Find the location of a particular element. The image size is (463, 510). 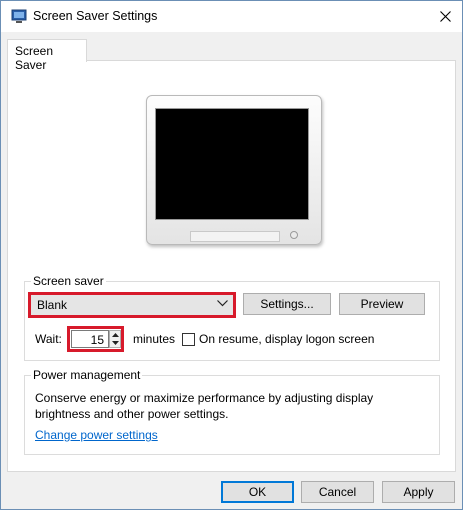

ok-button-label: OK is located at coordinates (257, 492).